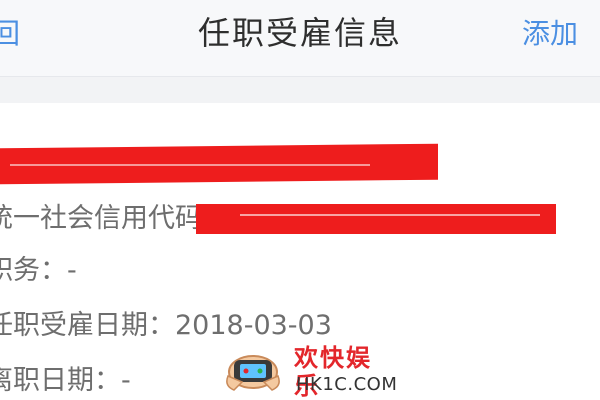 The width and height of the screenshot is (600, 400). Describe the element at coordinates (550, 34) in the screenshot. I see `add-button: 添加` at that location.